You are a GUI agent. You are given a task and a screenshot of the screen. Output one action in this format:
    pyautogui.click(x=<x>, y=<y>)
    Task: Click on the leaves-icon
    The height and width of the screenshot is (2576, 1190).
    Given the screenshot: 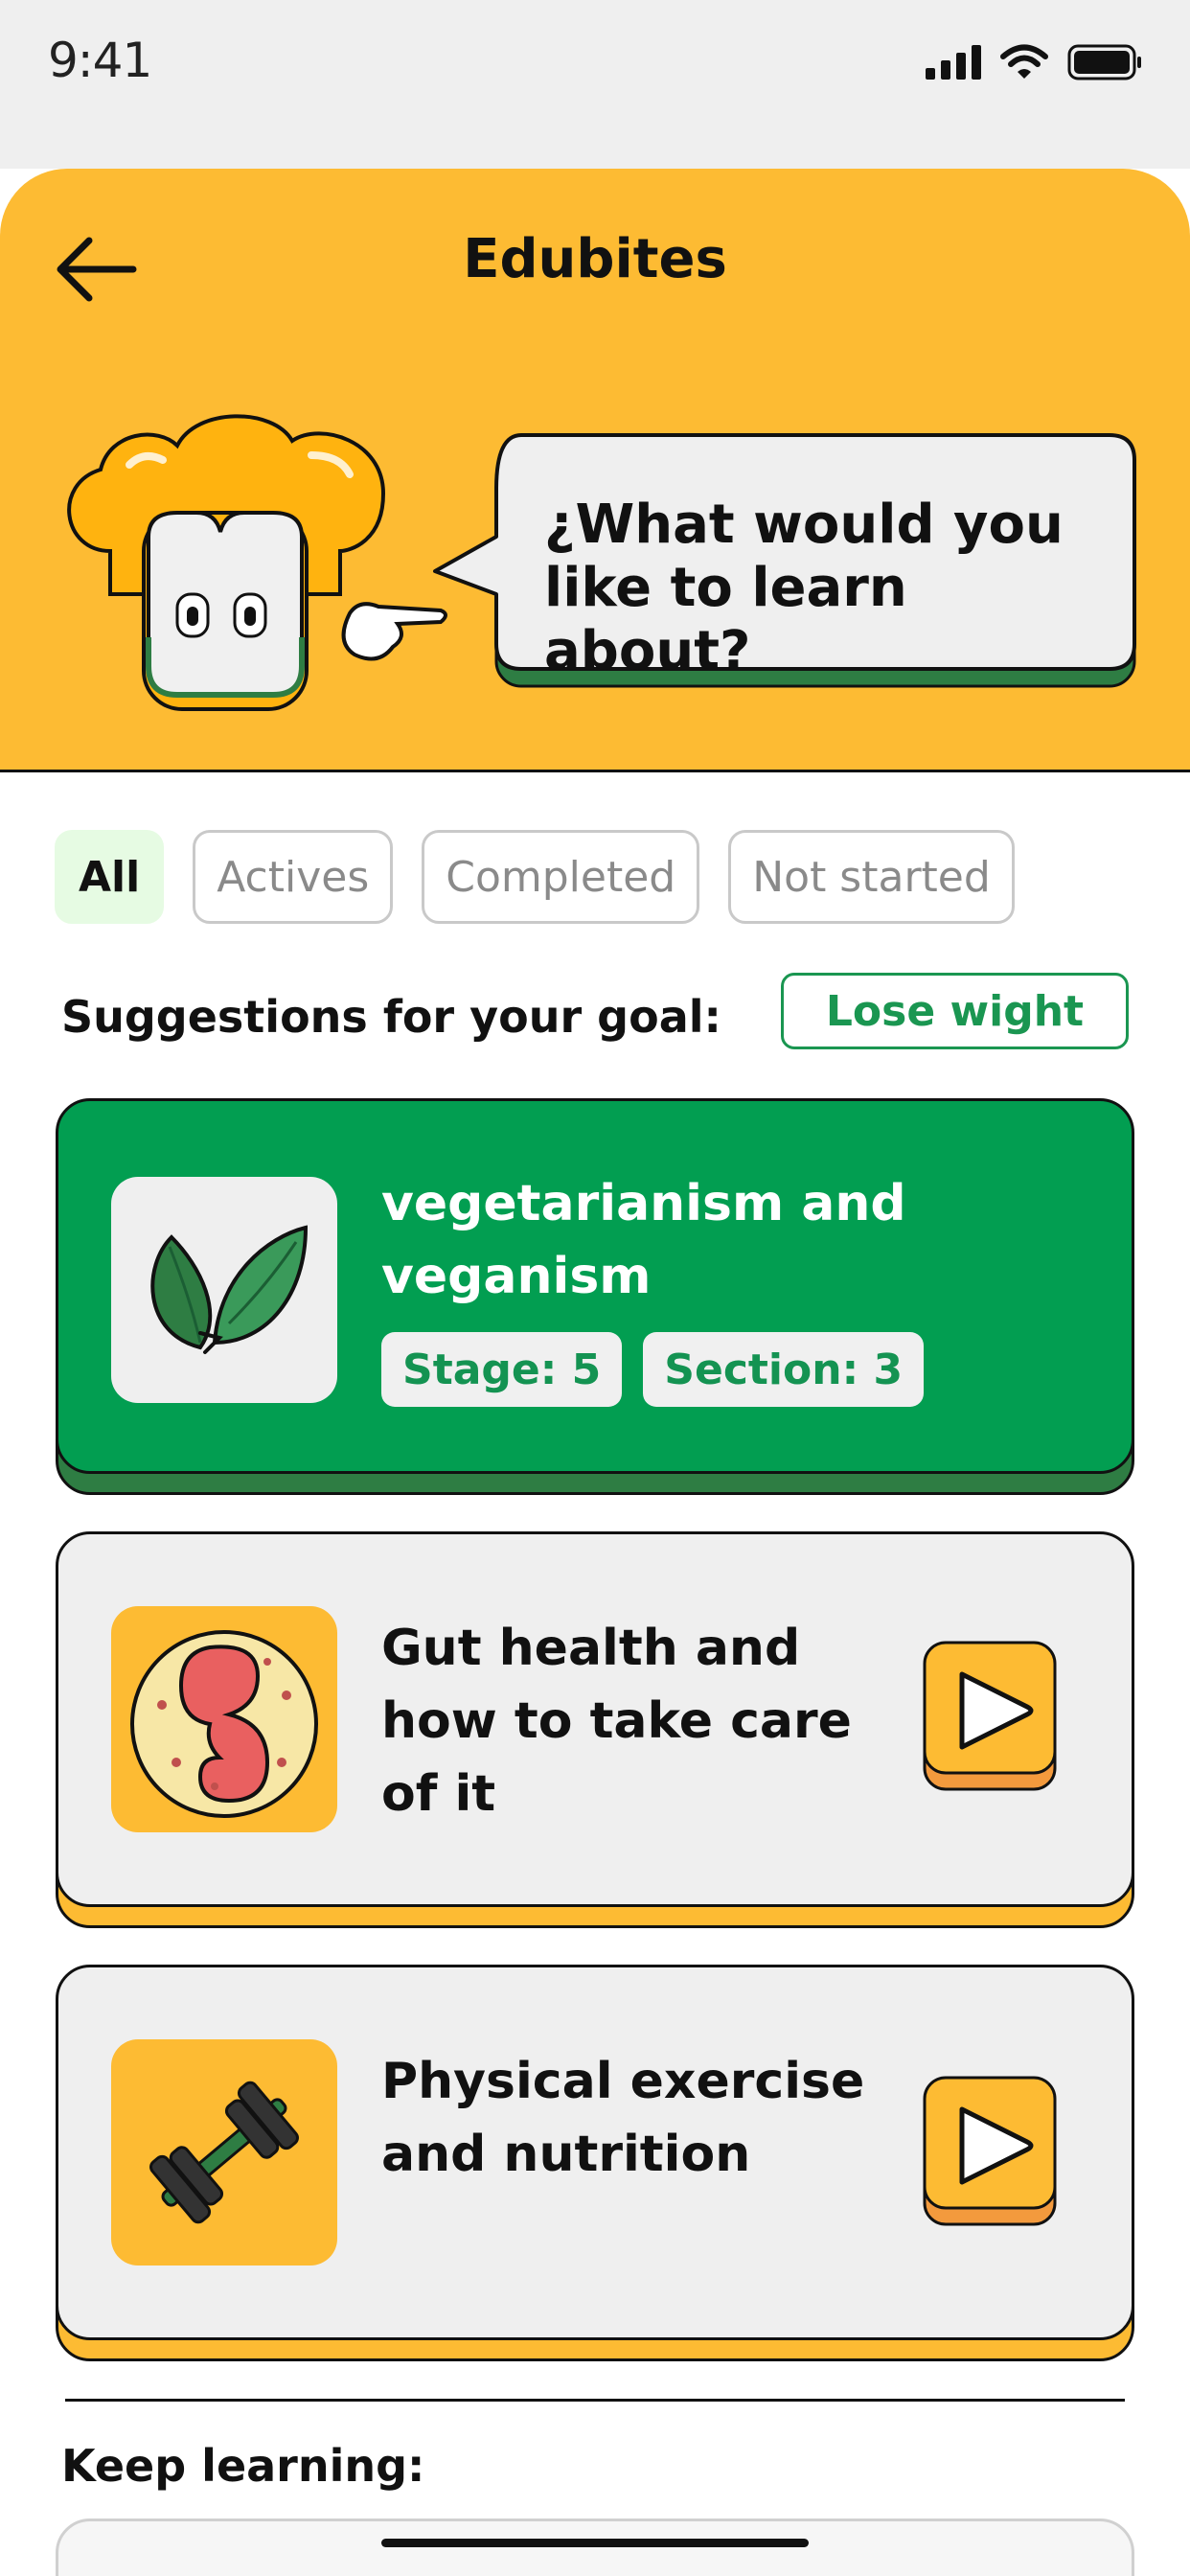 What is the action you would take?
    pyautogui.click(x=230, y=1289)
    